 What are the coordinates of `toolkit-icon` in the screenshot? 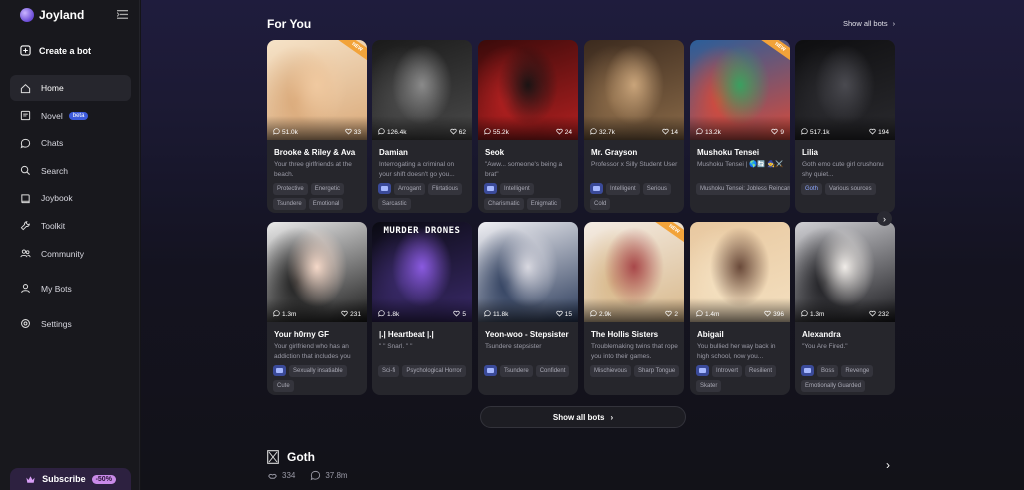 It's located at (25, 225).